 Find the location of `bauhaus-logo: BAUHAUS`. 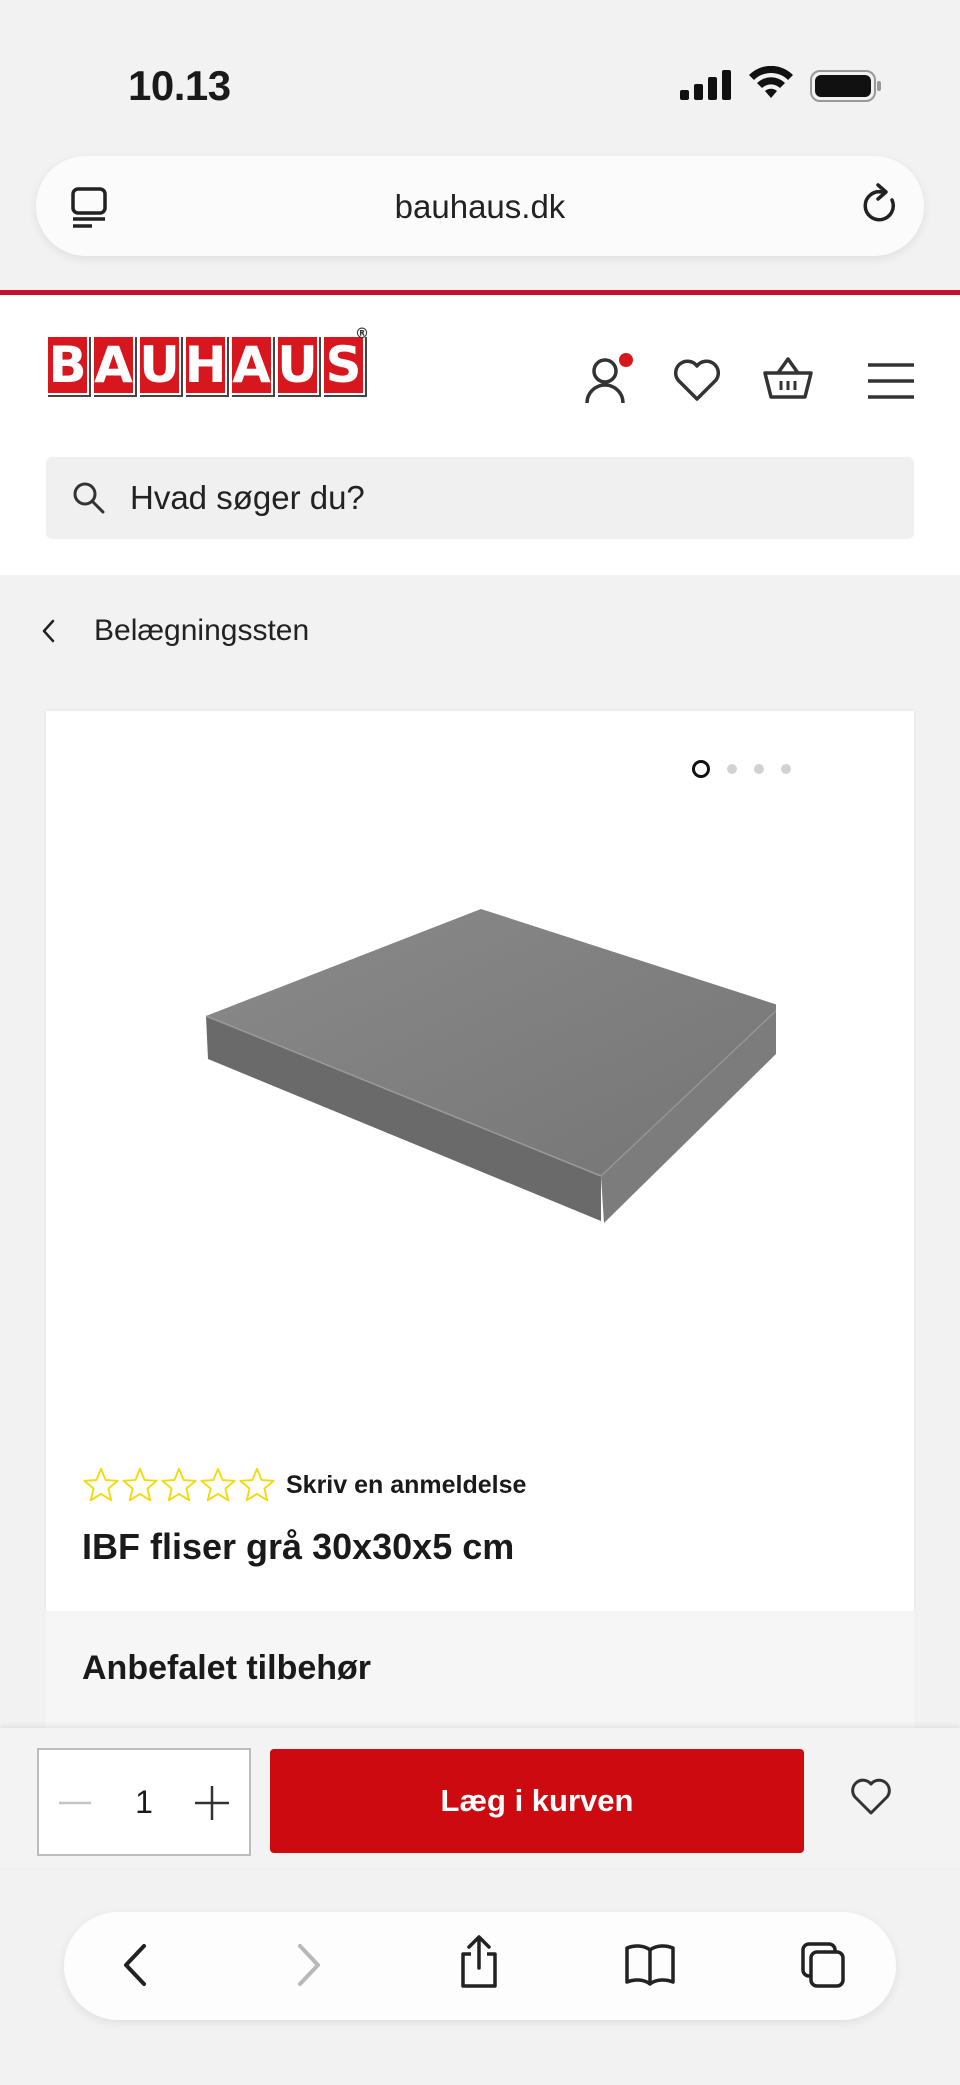

bauhaus-logo: BAUHAUS is located at coordinates (207, 361).